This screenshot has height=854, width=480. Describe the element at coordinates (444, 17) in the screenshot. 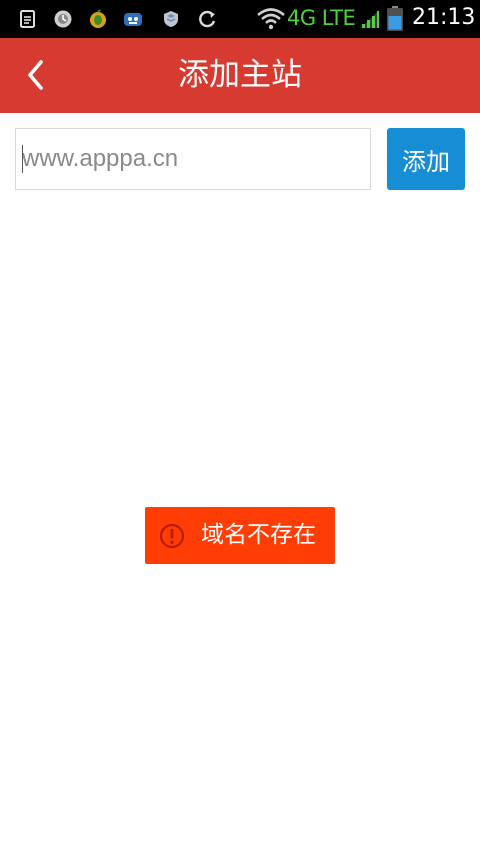

I see `status-time: 21:13` at that location.